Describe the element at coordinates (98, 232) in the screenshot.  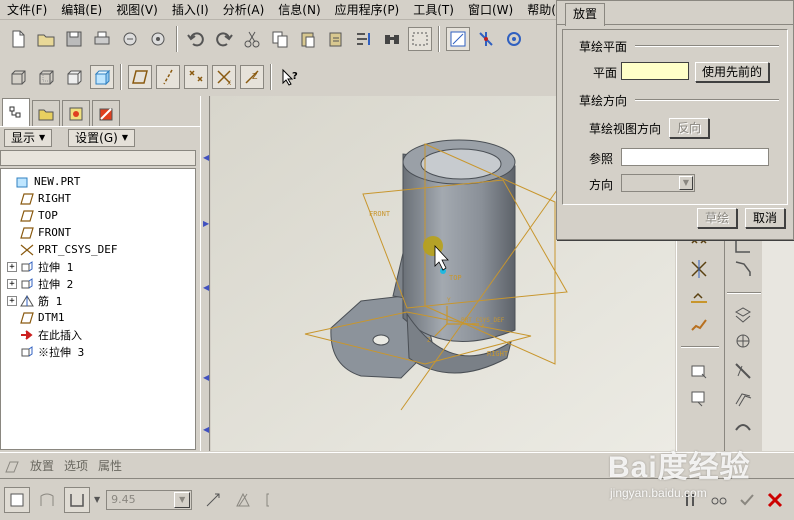
I see `tree-item: FRONT` at that location.